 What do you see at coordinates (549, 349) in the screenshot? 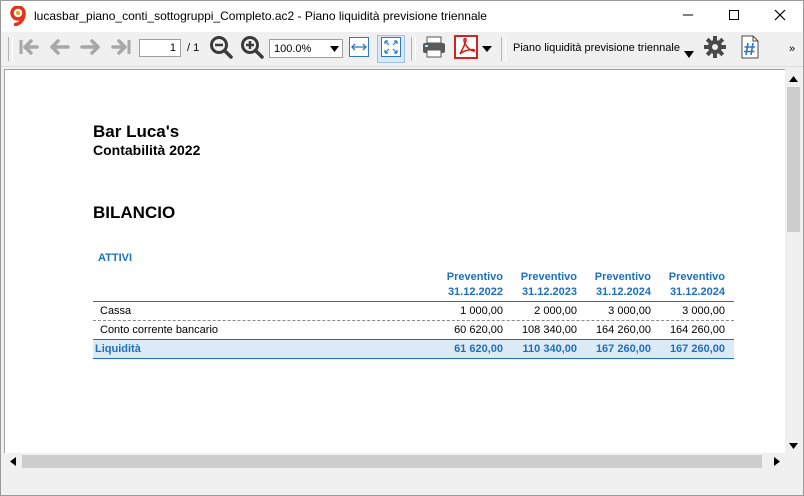
I see `total-value: 110 340,00` at bounding box center [549, 349].